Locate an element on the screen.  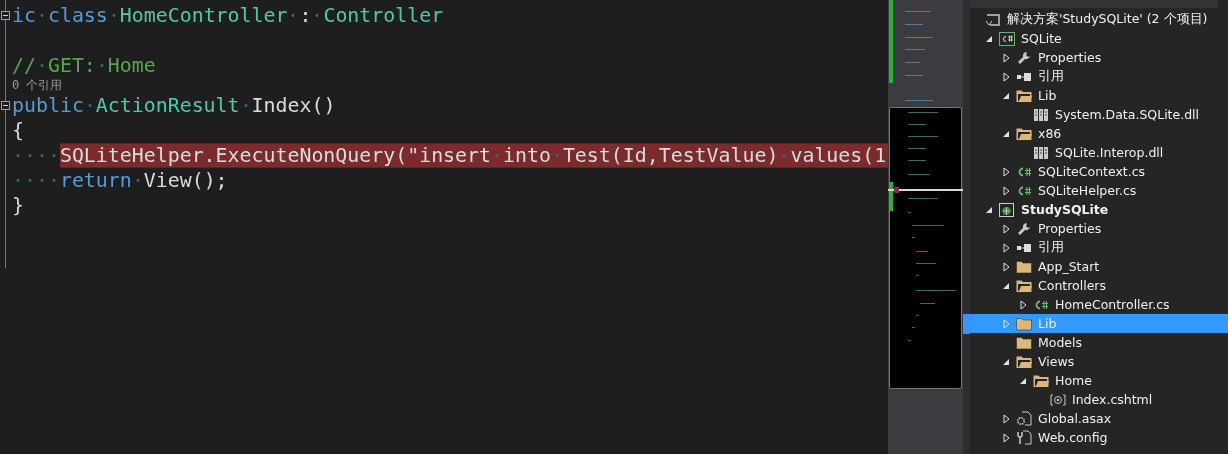
razor-file-icon is located at coordinates (1057, 399).